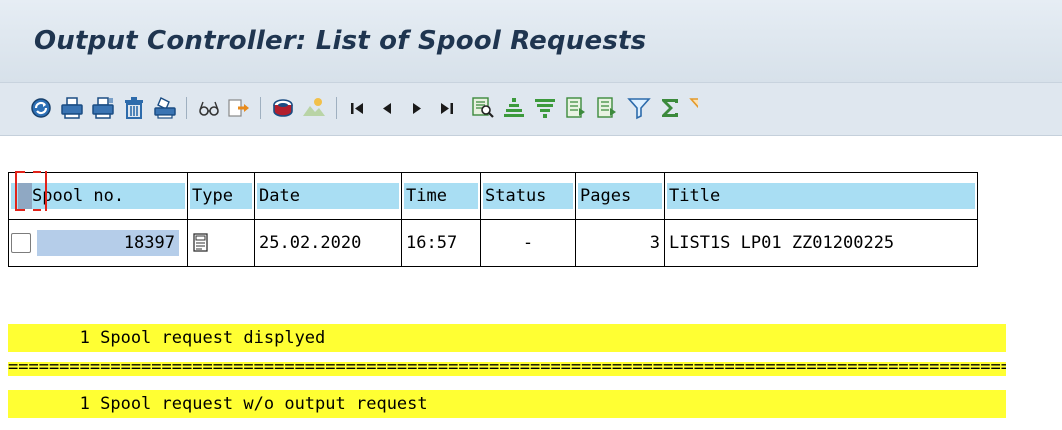 The width and height of the screenshot is (1062, 430). What do you see at coordinates (528, 196) in the screenshot?
I see `column-header-status: Status` at bounding box center [528, 196].